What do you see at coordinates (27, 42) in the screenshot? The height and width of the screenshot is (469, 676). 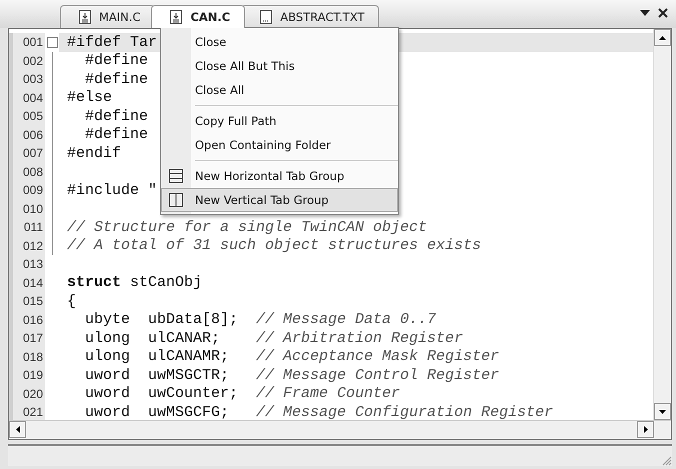 I see `line-number: 001` at bounding box center [27, 42].